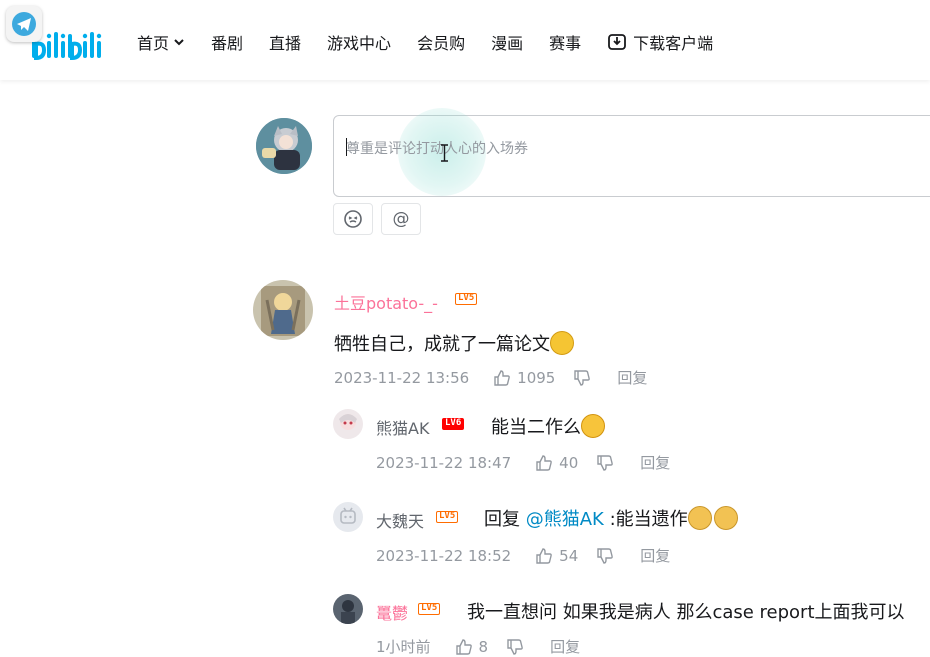 This screenshot has width=930, height=657. Describe the element at coordinates (442, 344) in the screenshot. I see `comment-text-content: 牺牲自己，成就了一篇论文` at that location.